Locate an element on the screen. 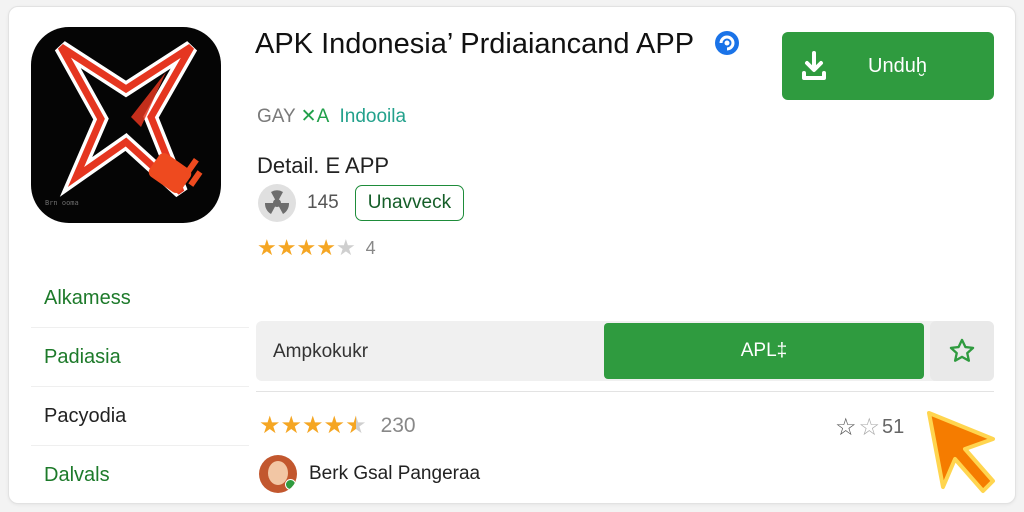 The image size is (1024, 512). rating-value: 4 is located at coordinates (370, 247).